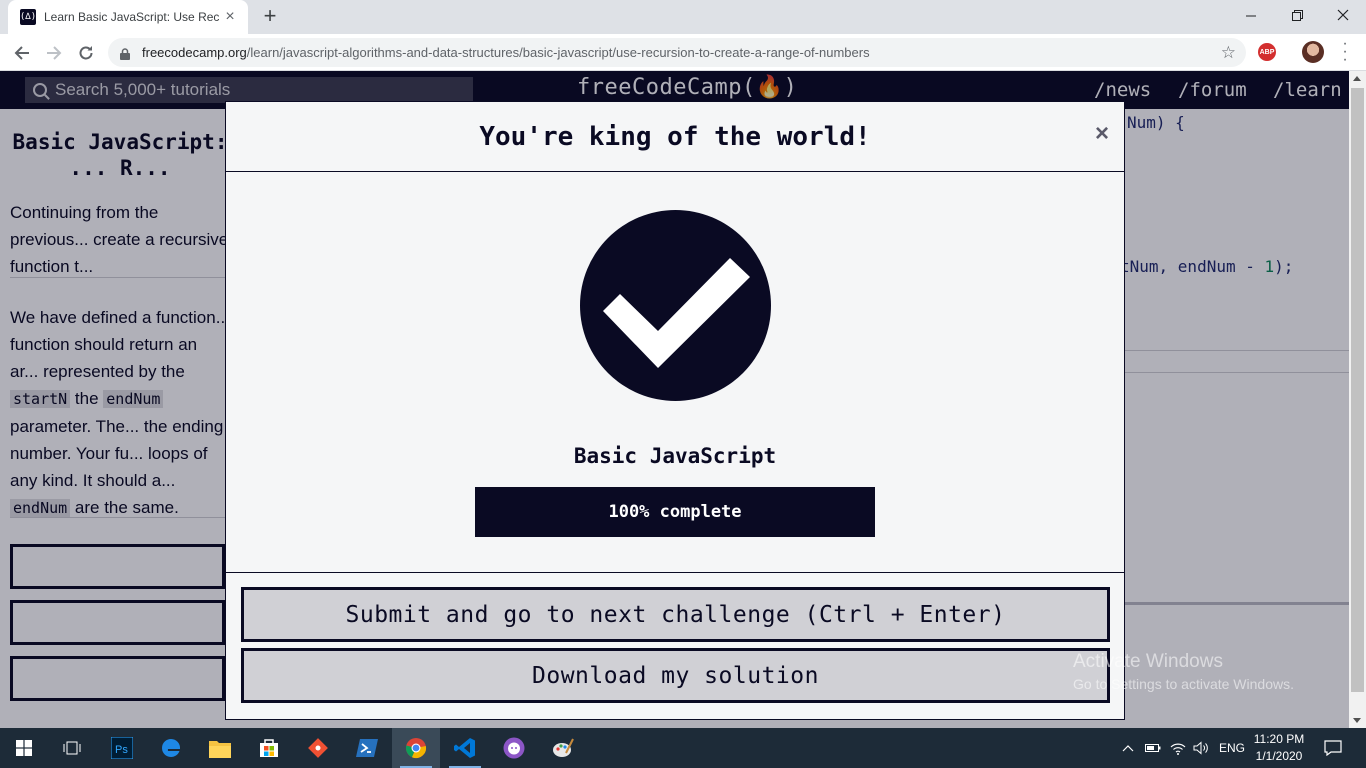 Image resolution: width=1366 pixels, height=768 pixels. Describe the element at coordinates (1228, 53) in the screenshot. I see `bookmark-star-icon: ☆` at that location.